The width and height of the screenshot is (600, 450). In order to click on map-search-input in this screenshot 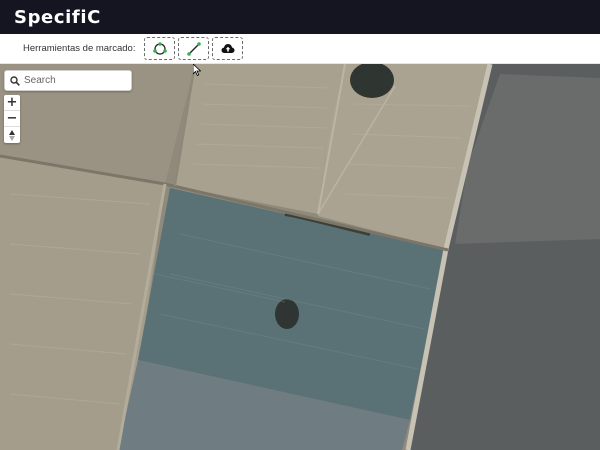, I will do `click(74, 80)`.